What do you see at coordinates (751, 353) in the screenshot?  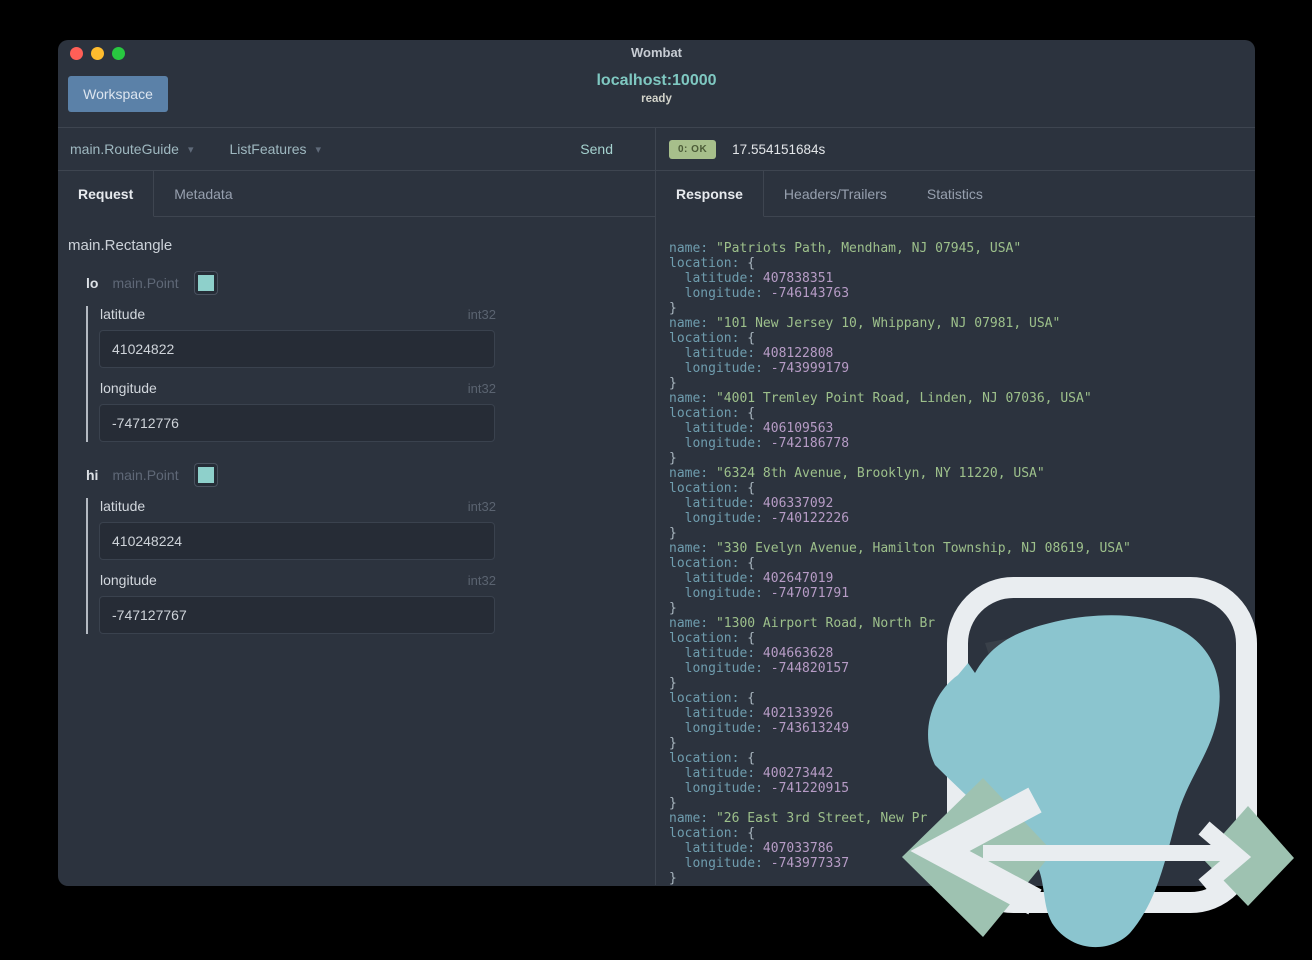 I see `response-line: latitude: 408122808` at bounding box center [751, 353].